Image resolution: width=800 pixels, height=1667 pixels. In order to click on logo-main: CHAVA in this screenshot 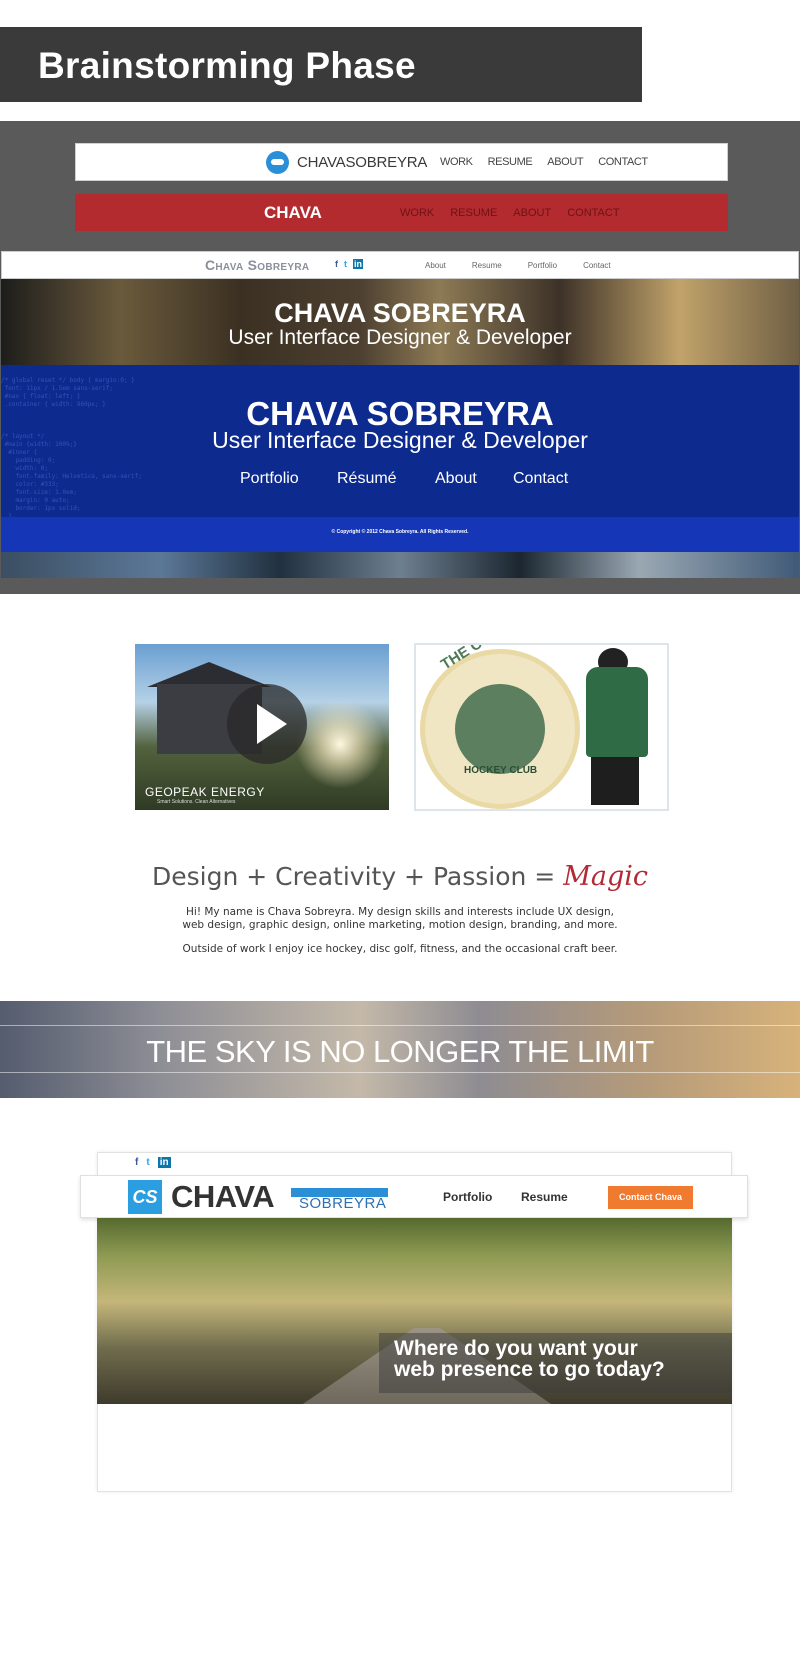, I will do `click(223, 1196)`.